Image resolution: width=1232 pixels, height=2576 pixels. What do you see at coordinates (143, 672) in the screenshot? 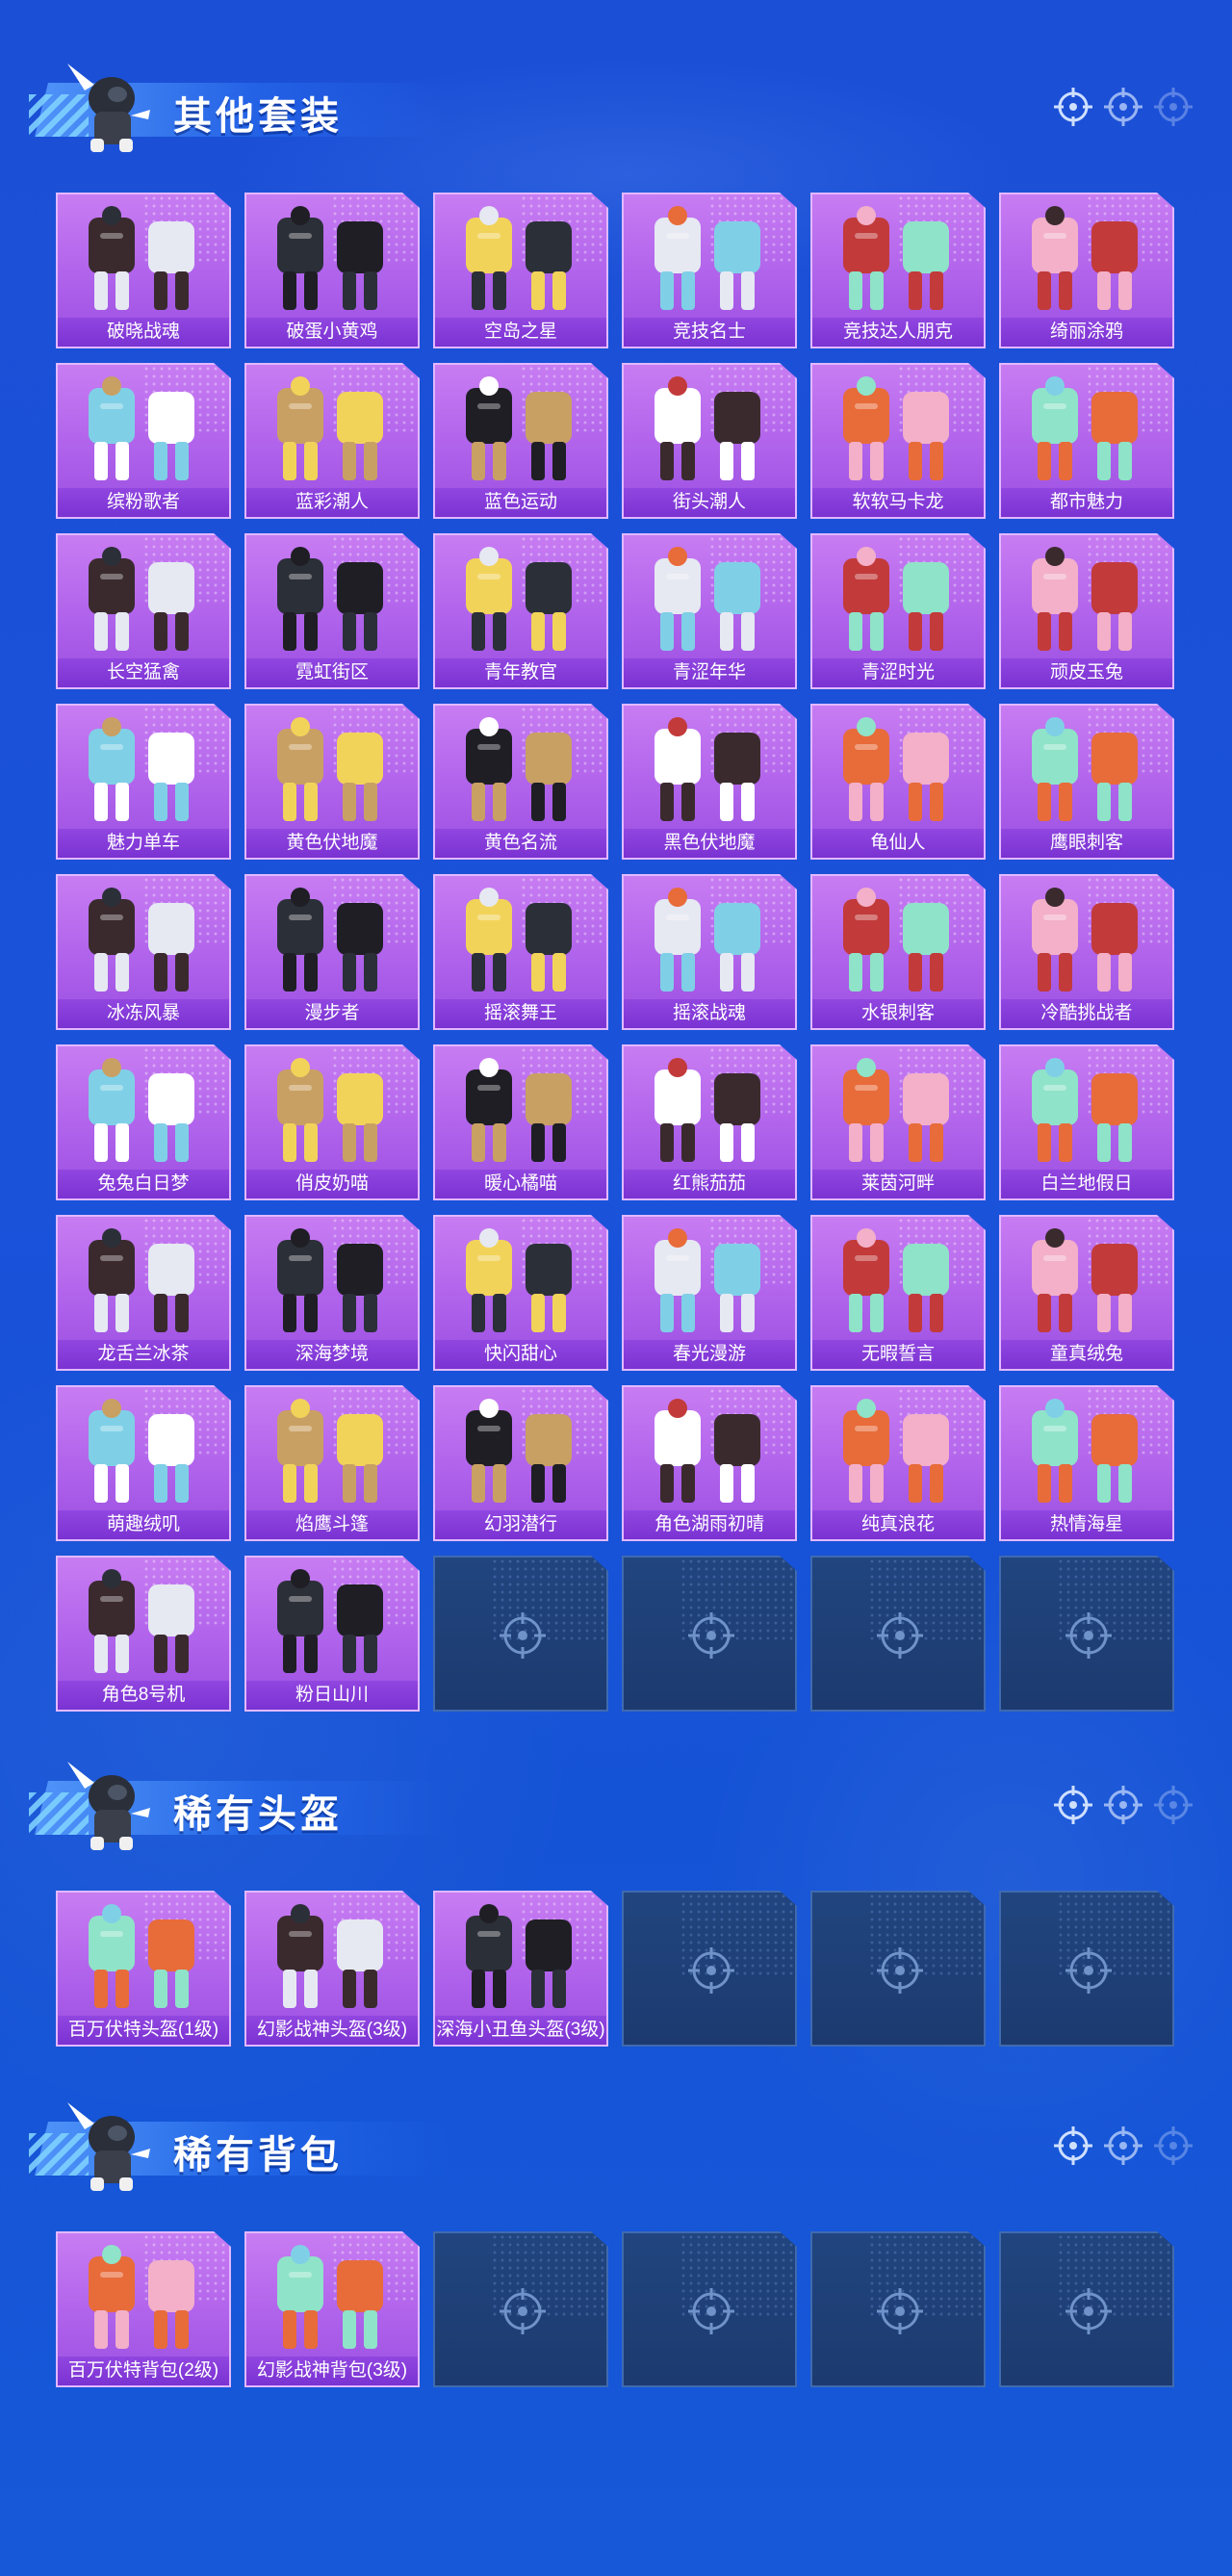
I see `item-label: 长空猛禽` at bounding box center [143, 672].